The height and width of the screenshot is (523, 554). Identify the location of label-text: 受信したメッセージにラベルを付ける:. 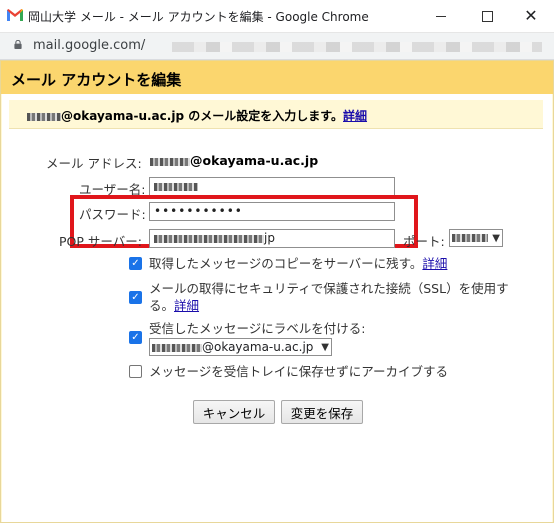
(257, 328).